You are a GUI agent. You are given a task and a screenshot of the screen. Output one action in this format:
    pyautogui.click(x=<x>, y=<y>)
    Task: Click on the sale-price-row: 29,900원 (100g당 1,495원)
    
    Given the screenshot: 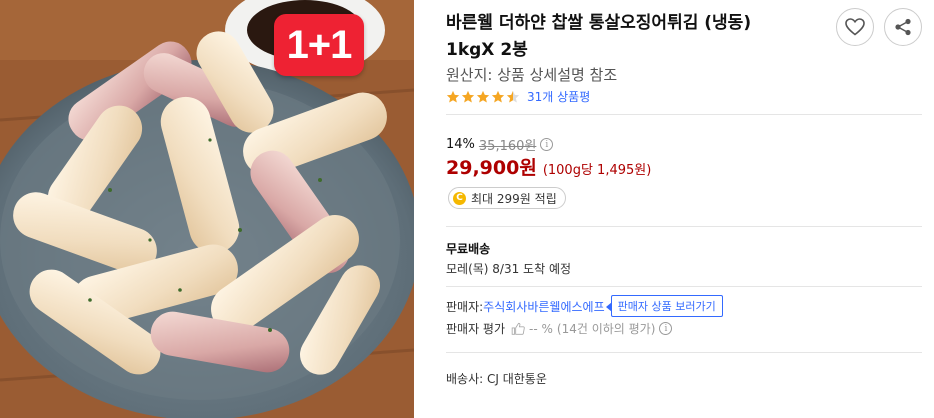 What is the action you would take?
    pyautogui.click(x=548, y=166)
    